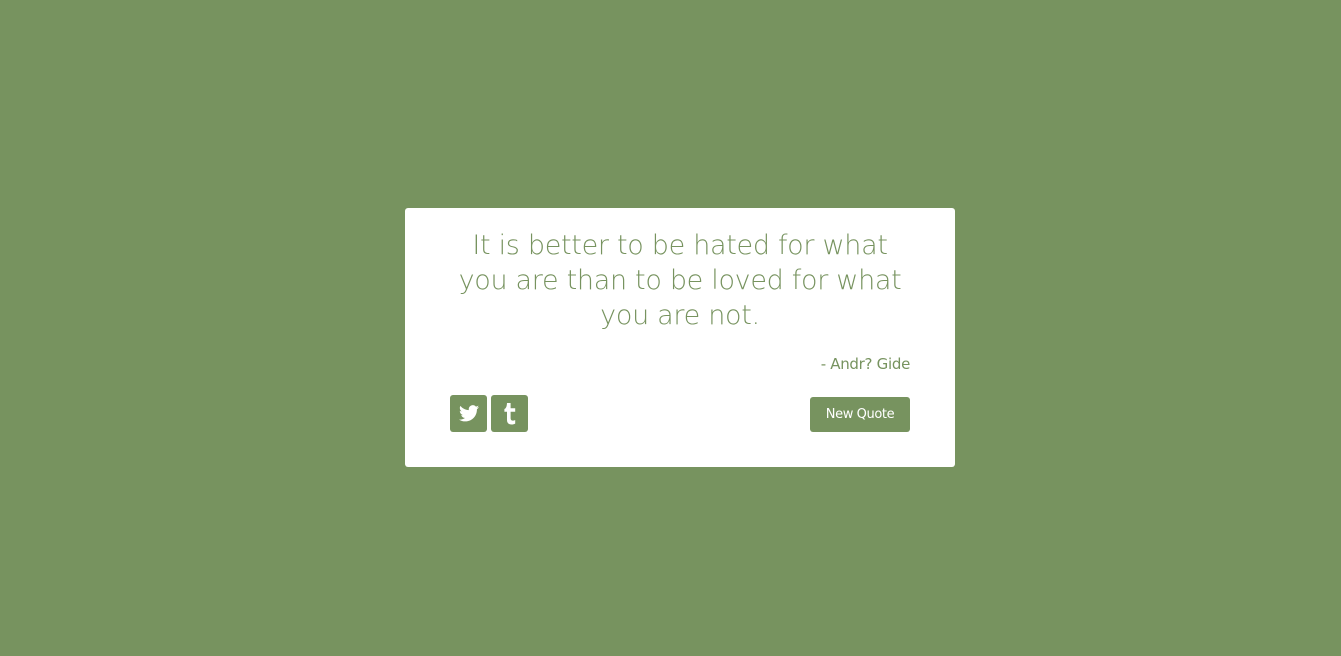 Image resolution: width=1341 pixels, height=656 pixels. I want to click on new-quote-button: New Quote, so click(860, 414).